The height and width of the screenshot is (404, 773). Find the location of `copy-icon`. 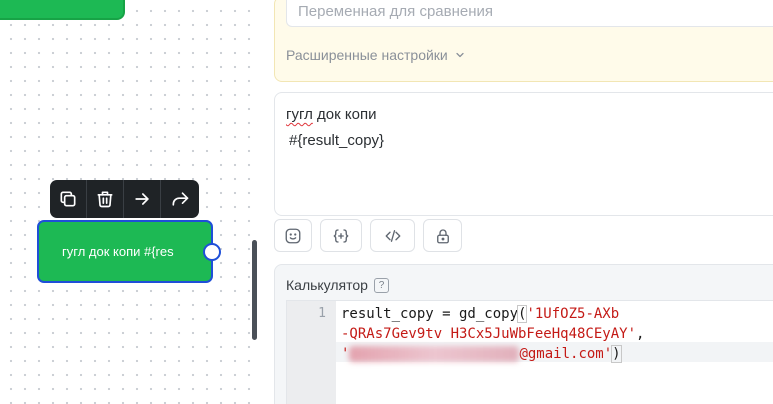

copy-icon is located at coordinates (68, 199).